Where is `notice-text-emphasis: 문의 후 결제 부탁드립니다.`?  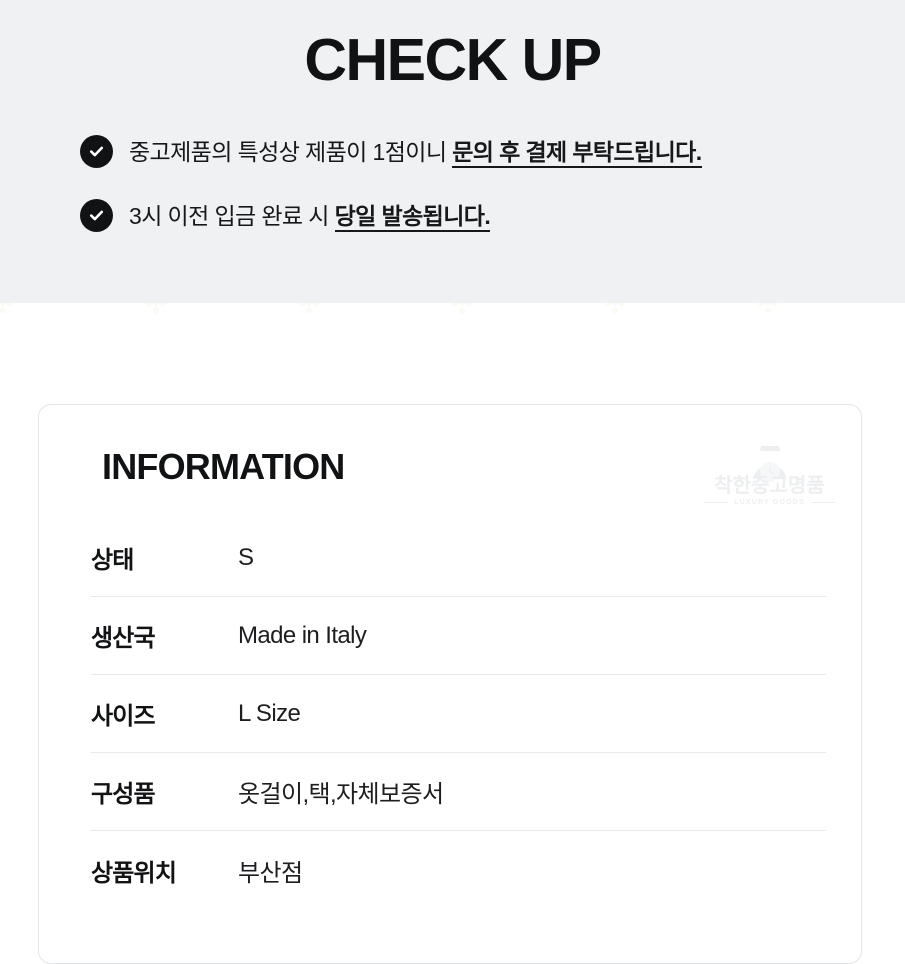 notice-text-emphasis: 문의 후 결제 부탁드립니다. is located at coordinates (577, 153).